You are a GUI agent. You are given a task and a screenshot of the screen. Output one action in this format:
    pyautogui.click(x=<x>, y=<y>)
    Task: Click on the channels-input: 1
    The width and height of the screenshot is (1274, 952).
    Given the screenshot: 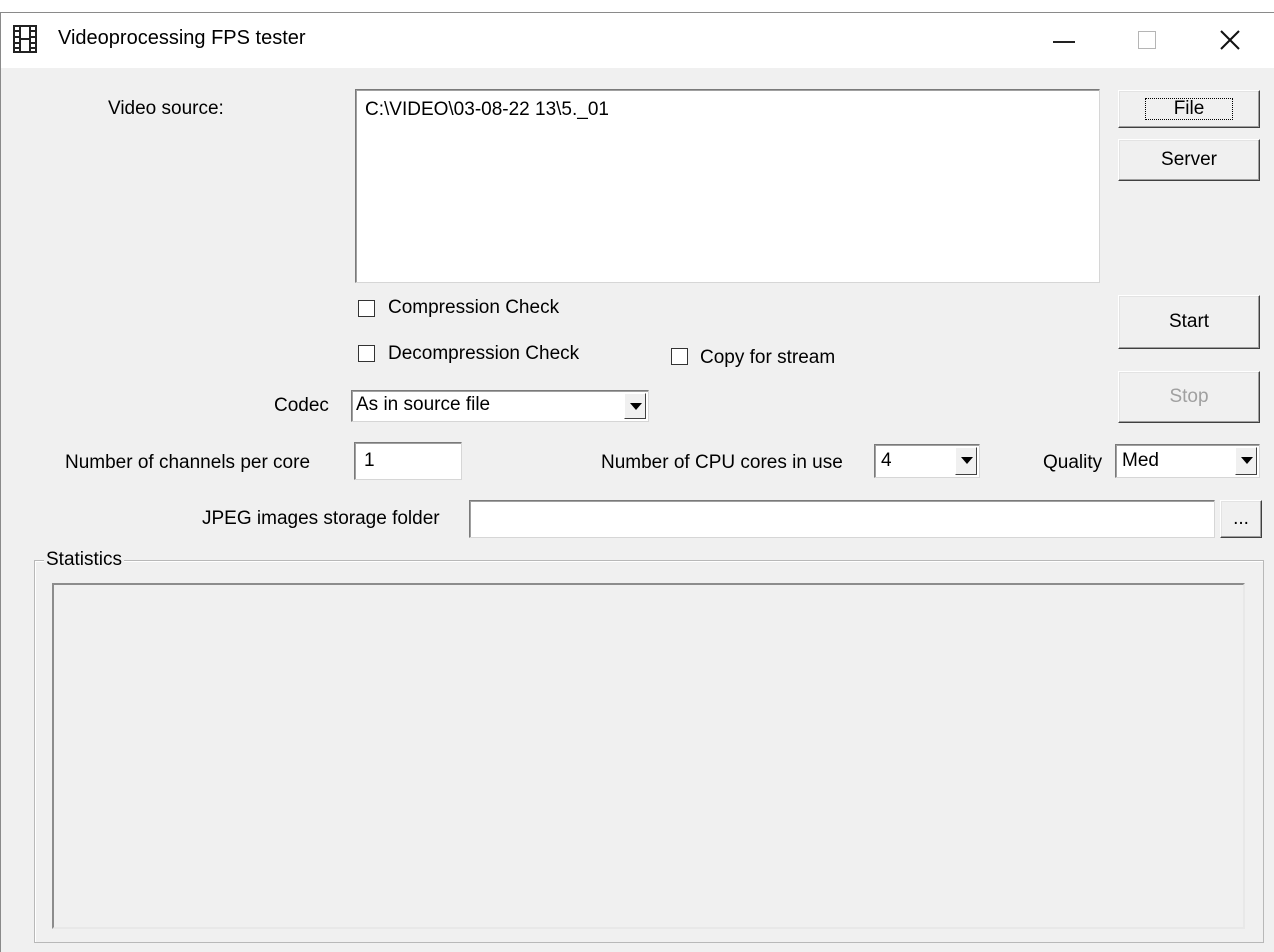 What is the action you would take?
    pyautogui.click(x=408, y=461)
    